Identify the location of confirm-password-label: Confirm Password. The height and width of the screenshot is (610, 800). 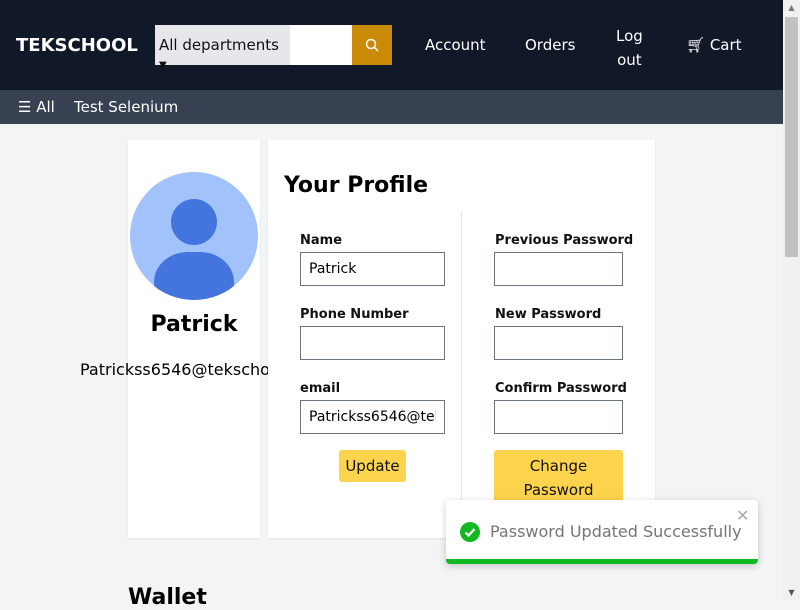
(561, 388).